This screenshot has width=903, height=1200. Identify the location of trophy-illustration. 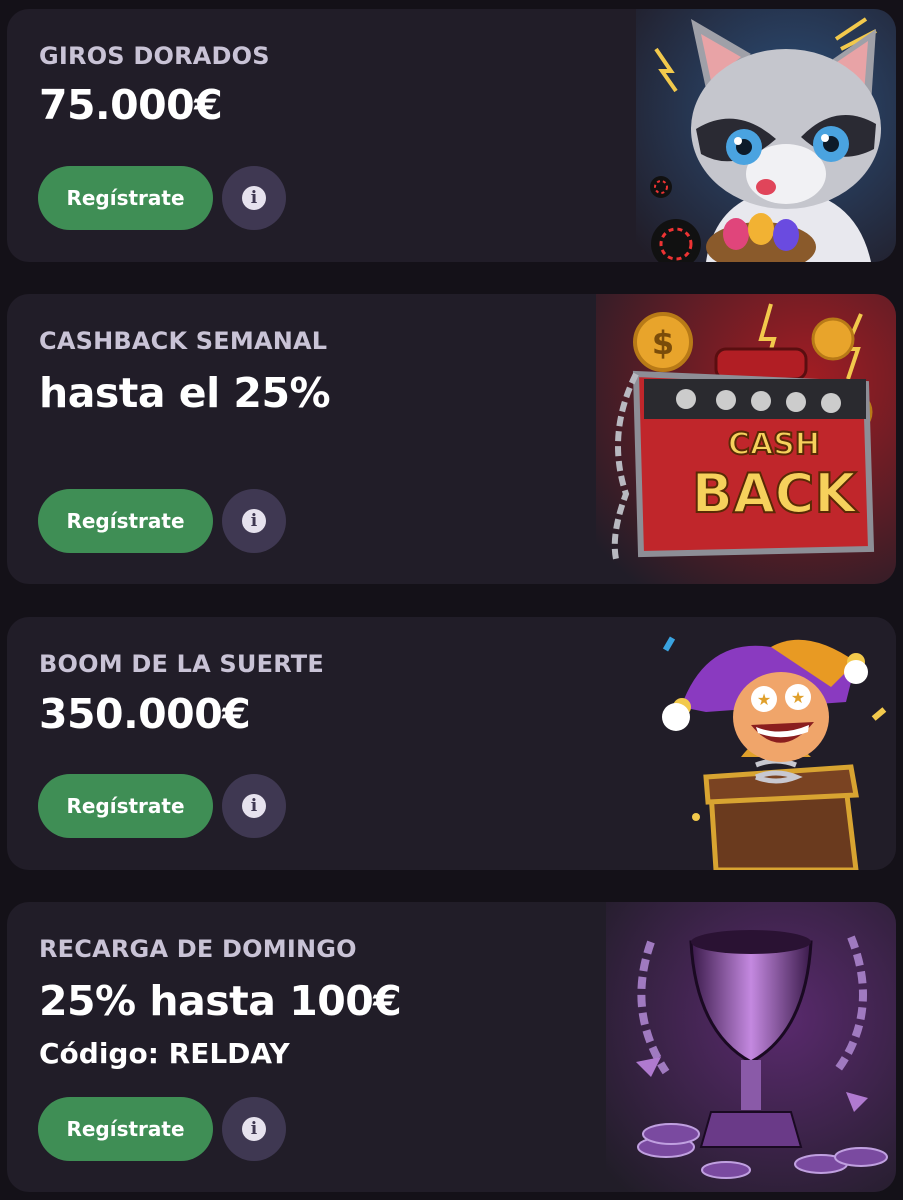
(751, 1047).